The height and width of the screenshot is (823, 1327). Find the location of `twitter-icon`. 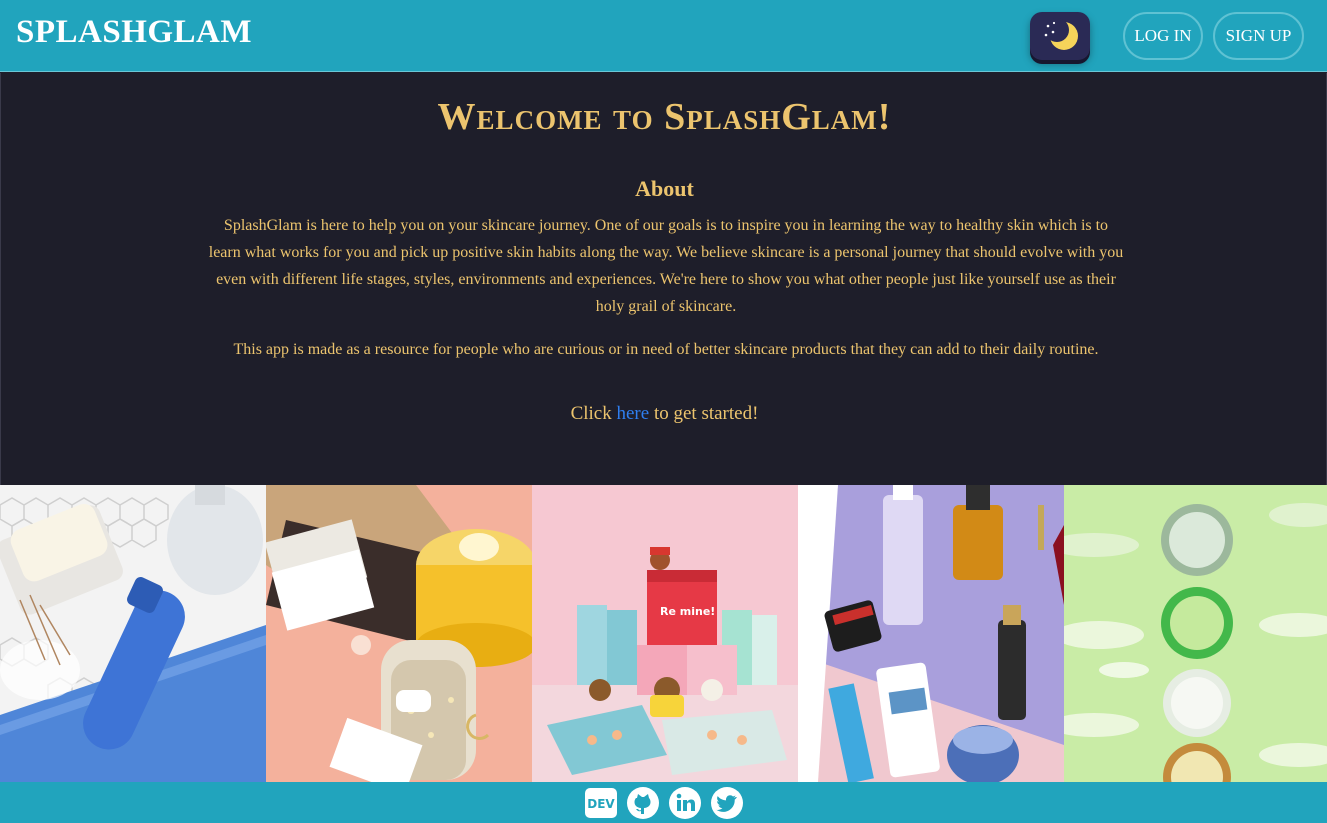

twitter-icon is located at coordinates (727, 803).